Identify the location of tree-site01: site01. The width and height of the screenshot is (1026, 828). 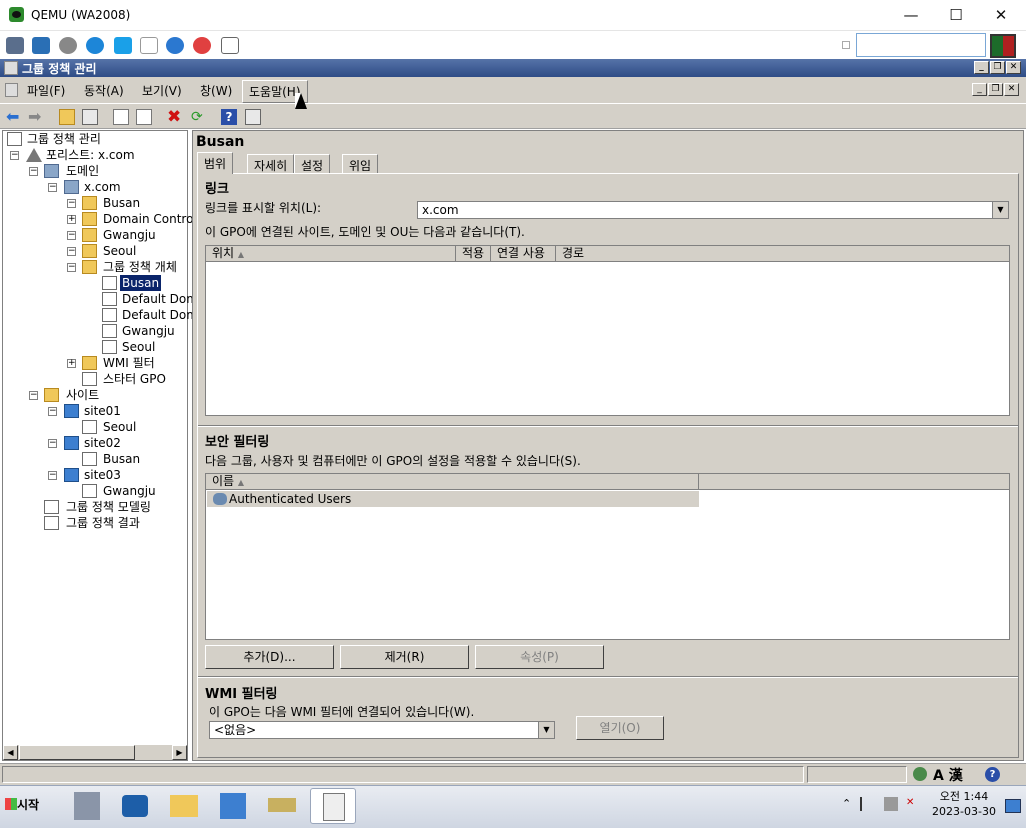
(102, 411).